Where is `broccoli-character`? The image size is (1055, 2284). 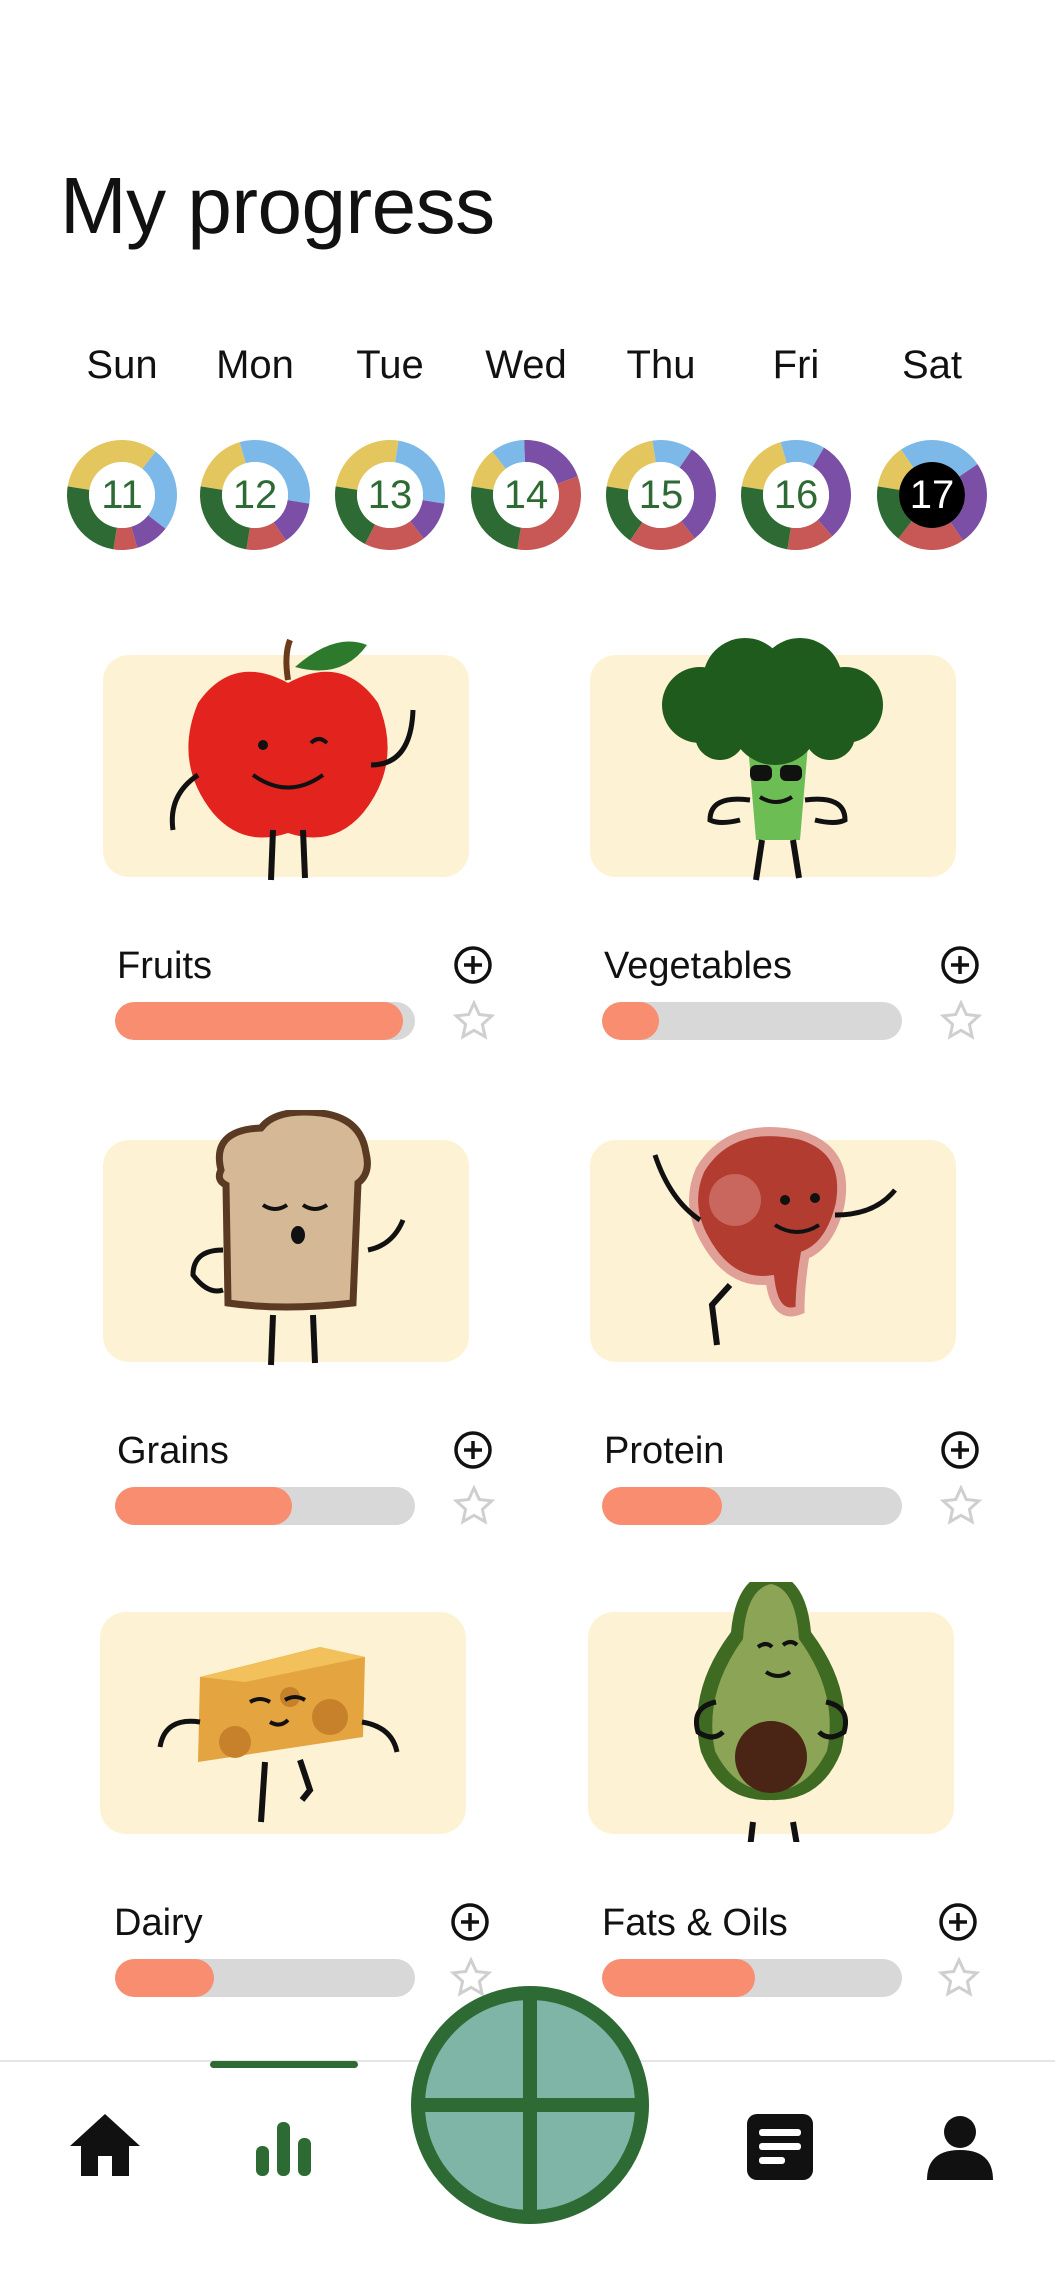 broccoli-character is located at coordinates (772, 759).